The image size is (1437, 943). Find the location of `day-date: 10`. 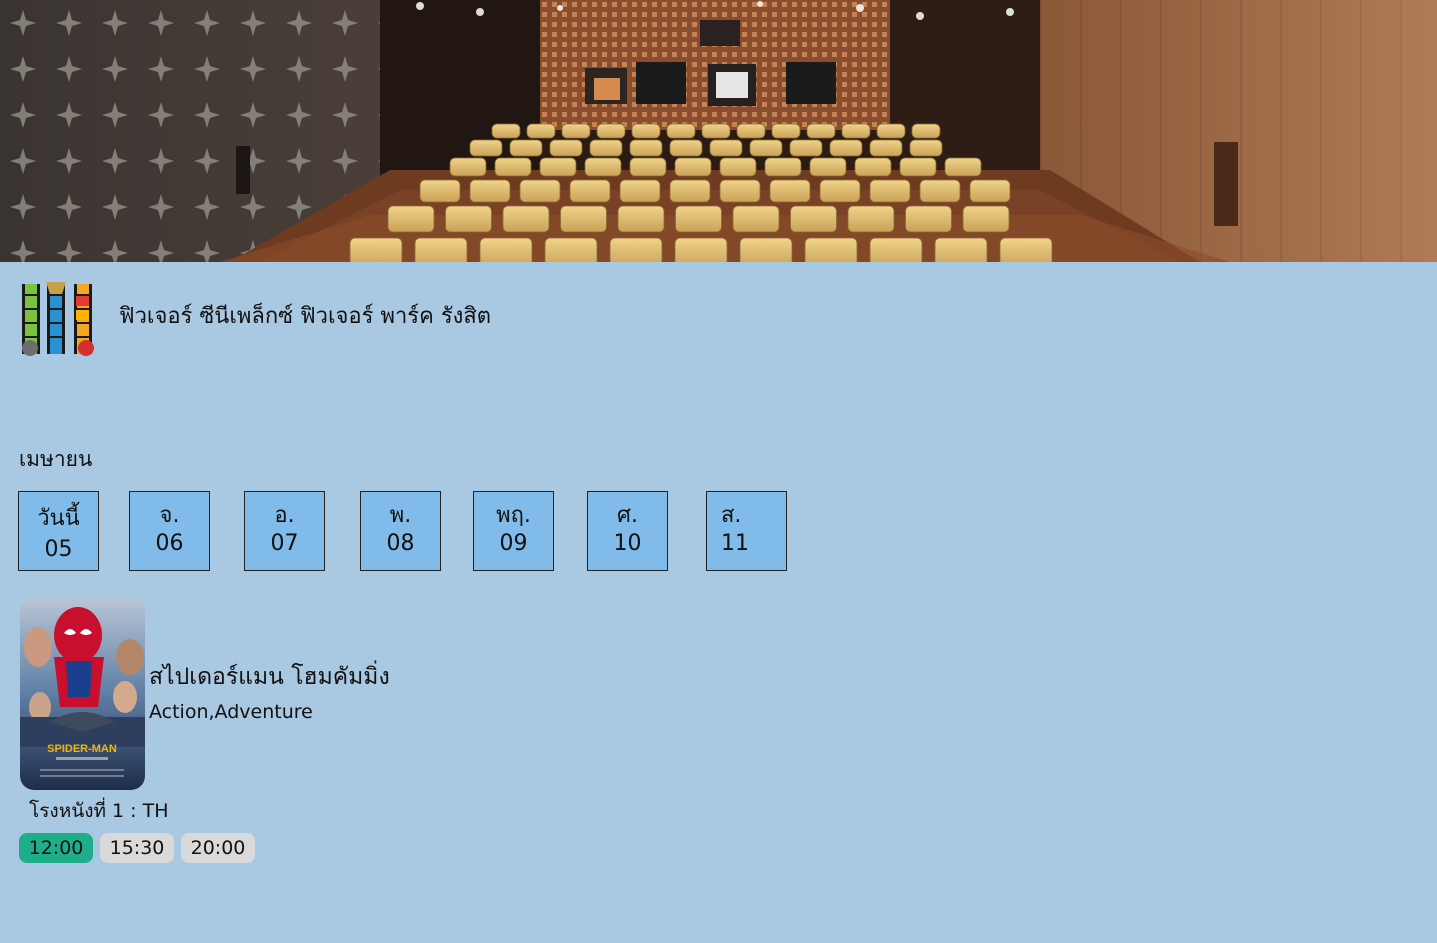

day-date: 10 is located at coordinates (627, 543).